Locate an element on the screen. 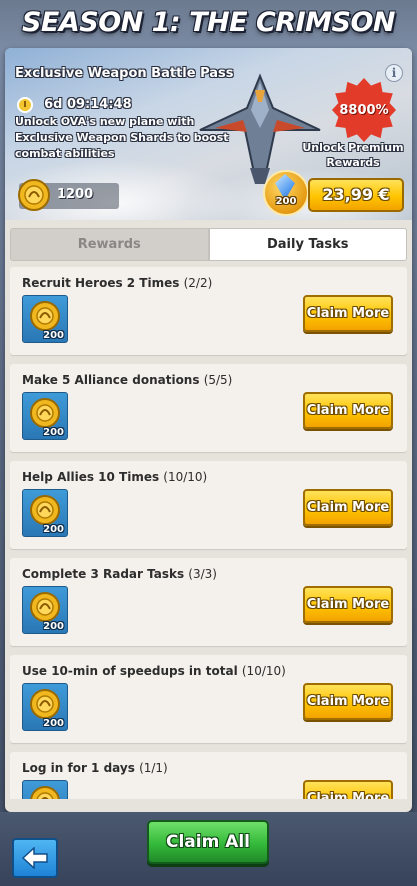  countdown-timer: 6d 09:14:48 is located at coordinates (74, 103).